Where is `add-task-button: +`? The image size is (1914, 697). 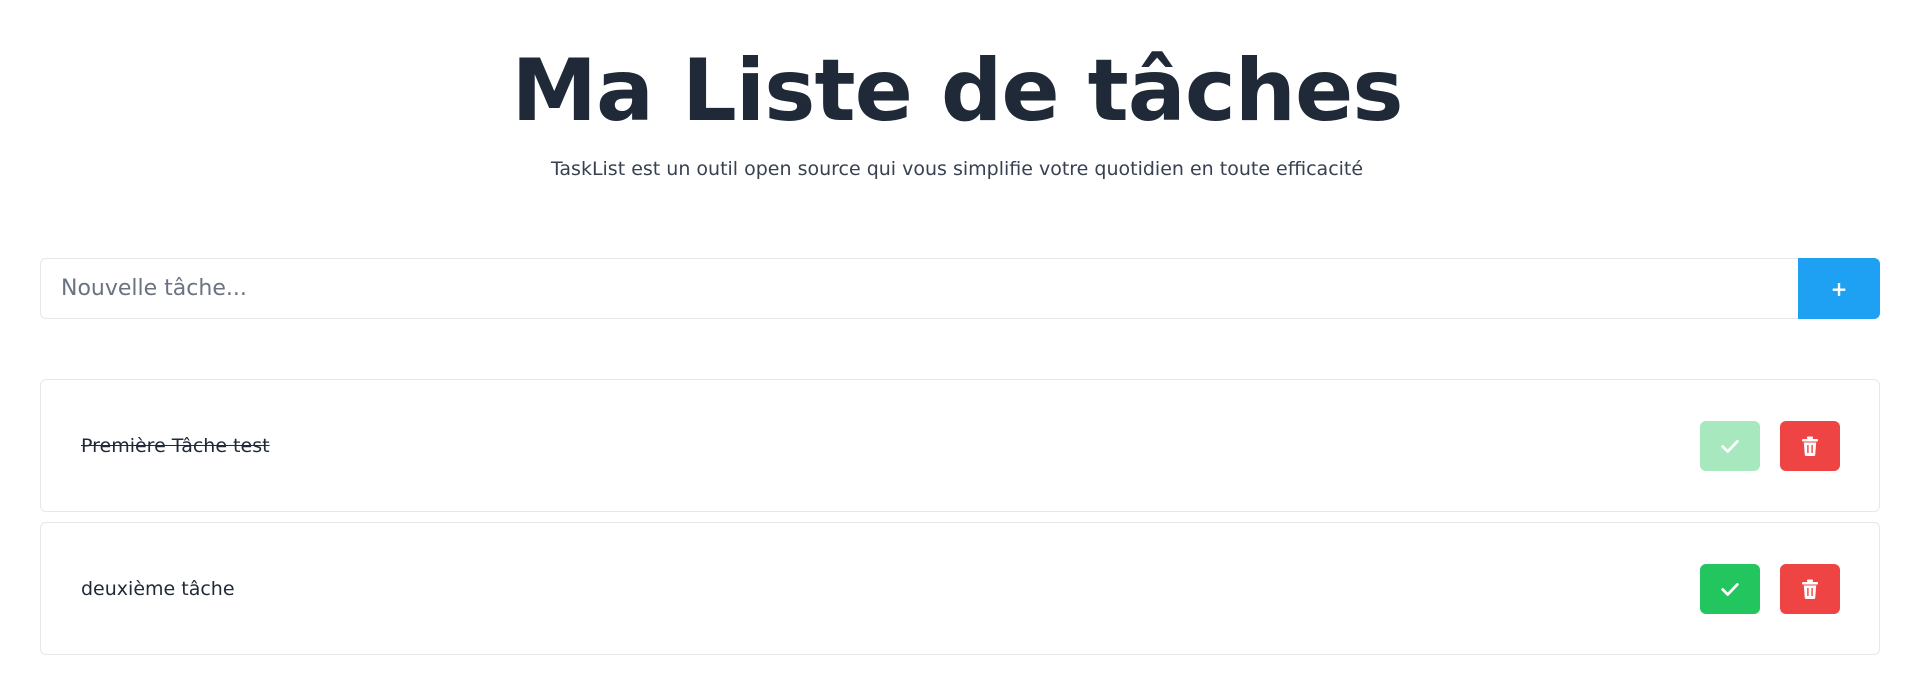
add-task-button: + is located at coordinates (1839, 288).